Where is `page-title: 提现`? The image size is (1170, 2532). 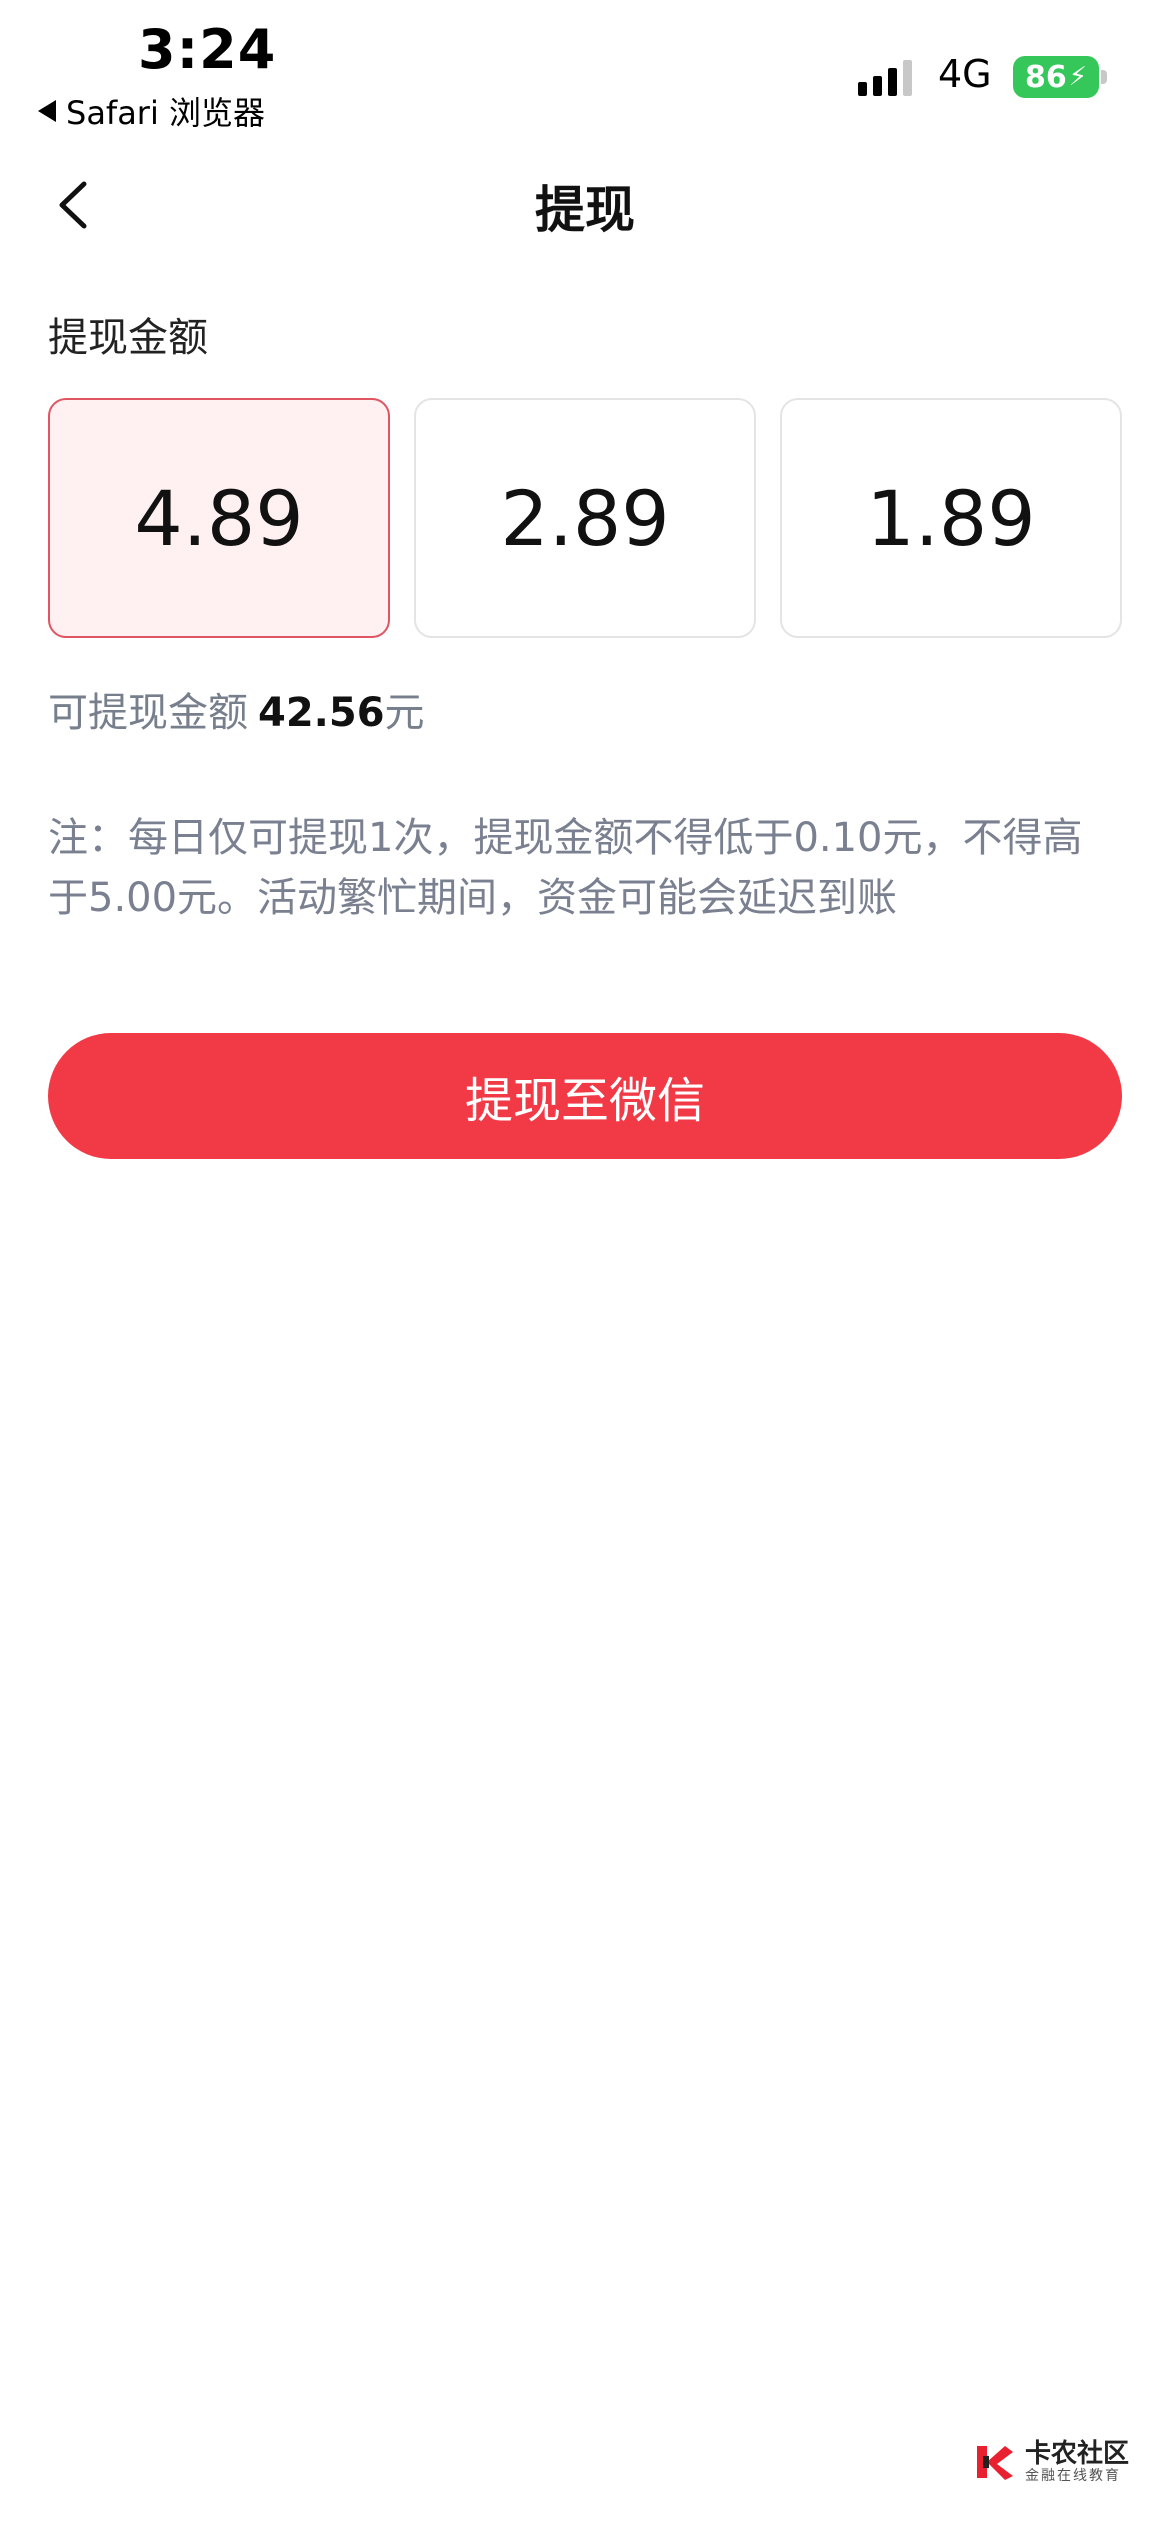 page-title: 提现 is located at coordinates (585, 210).